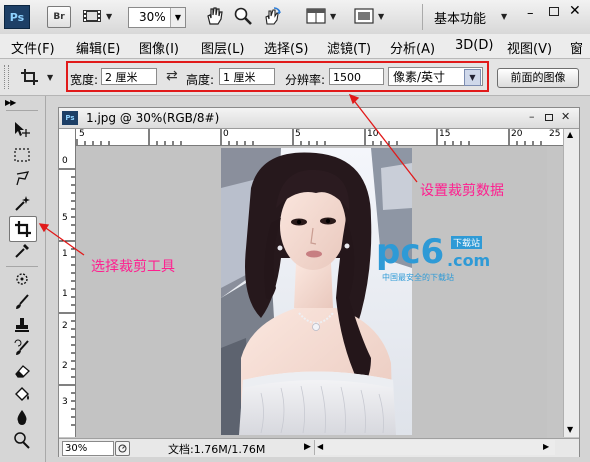  What do you see at coordinates (469, 260) in the screenshot?
I see `watermark-suffix: .com` at bounding box center [469, 260].